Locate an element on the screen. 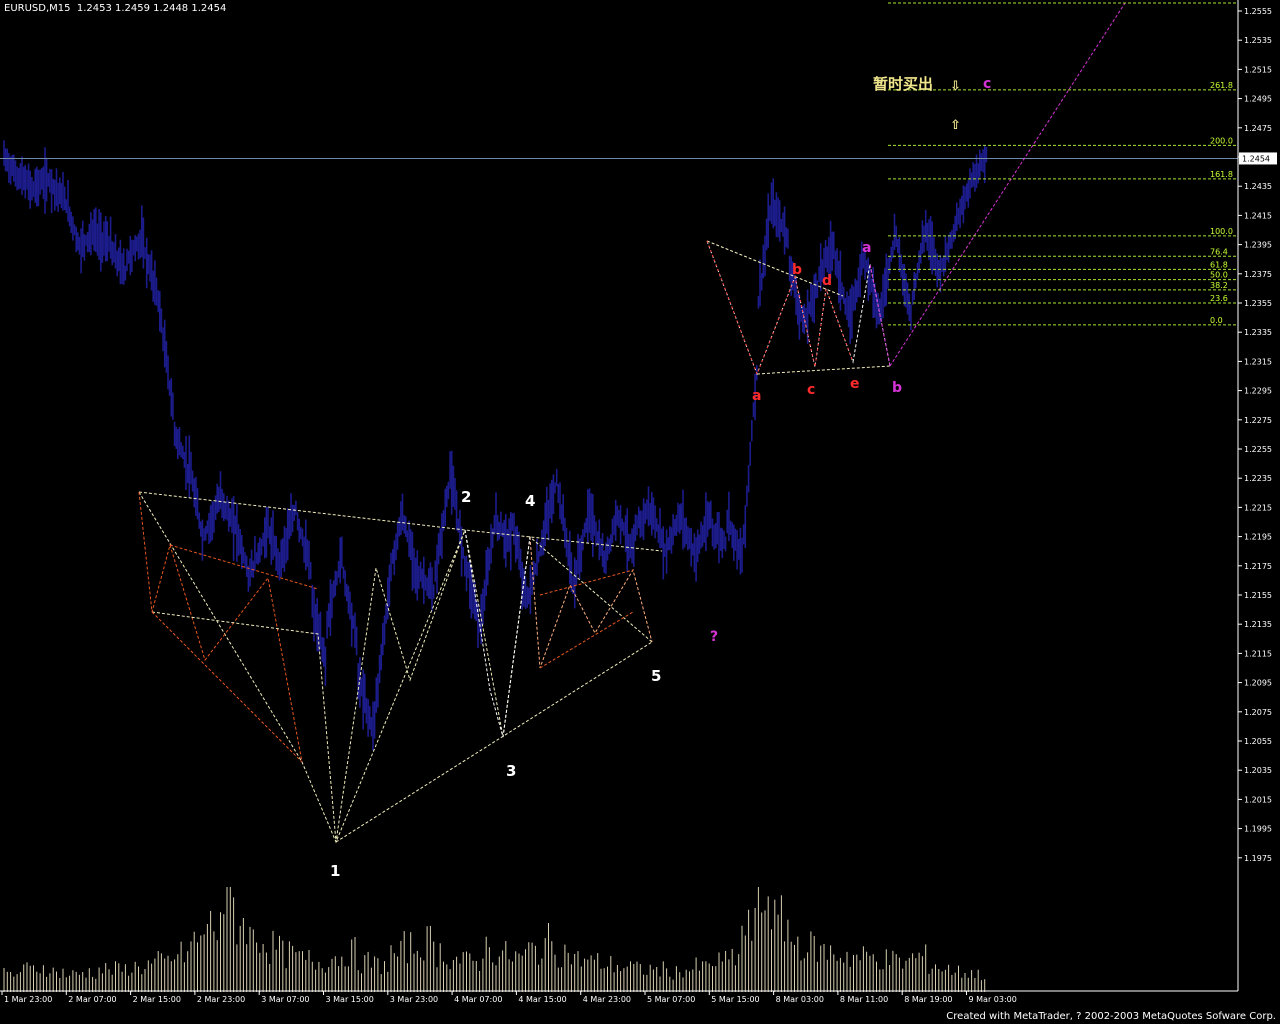  chart-header: EURUSD,M15 1.2453 1.2459 1.2448 1.2454 is located at coordinates (115, 8).